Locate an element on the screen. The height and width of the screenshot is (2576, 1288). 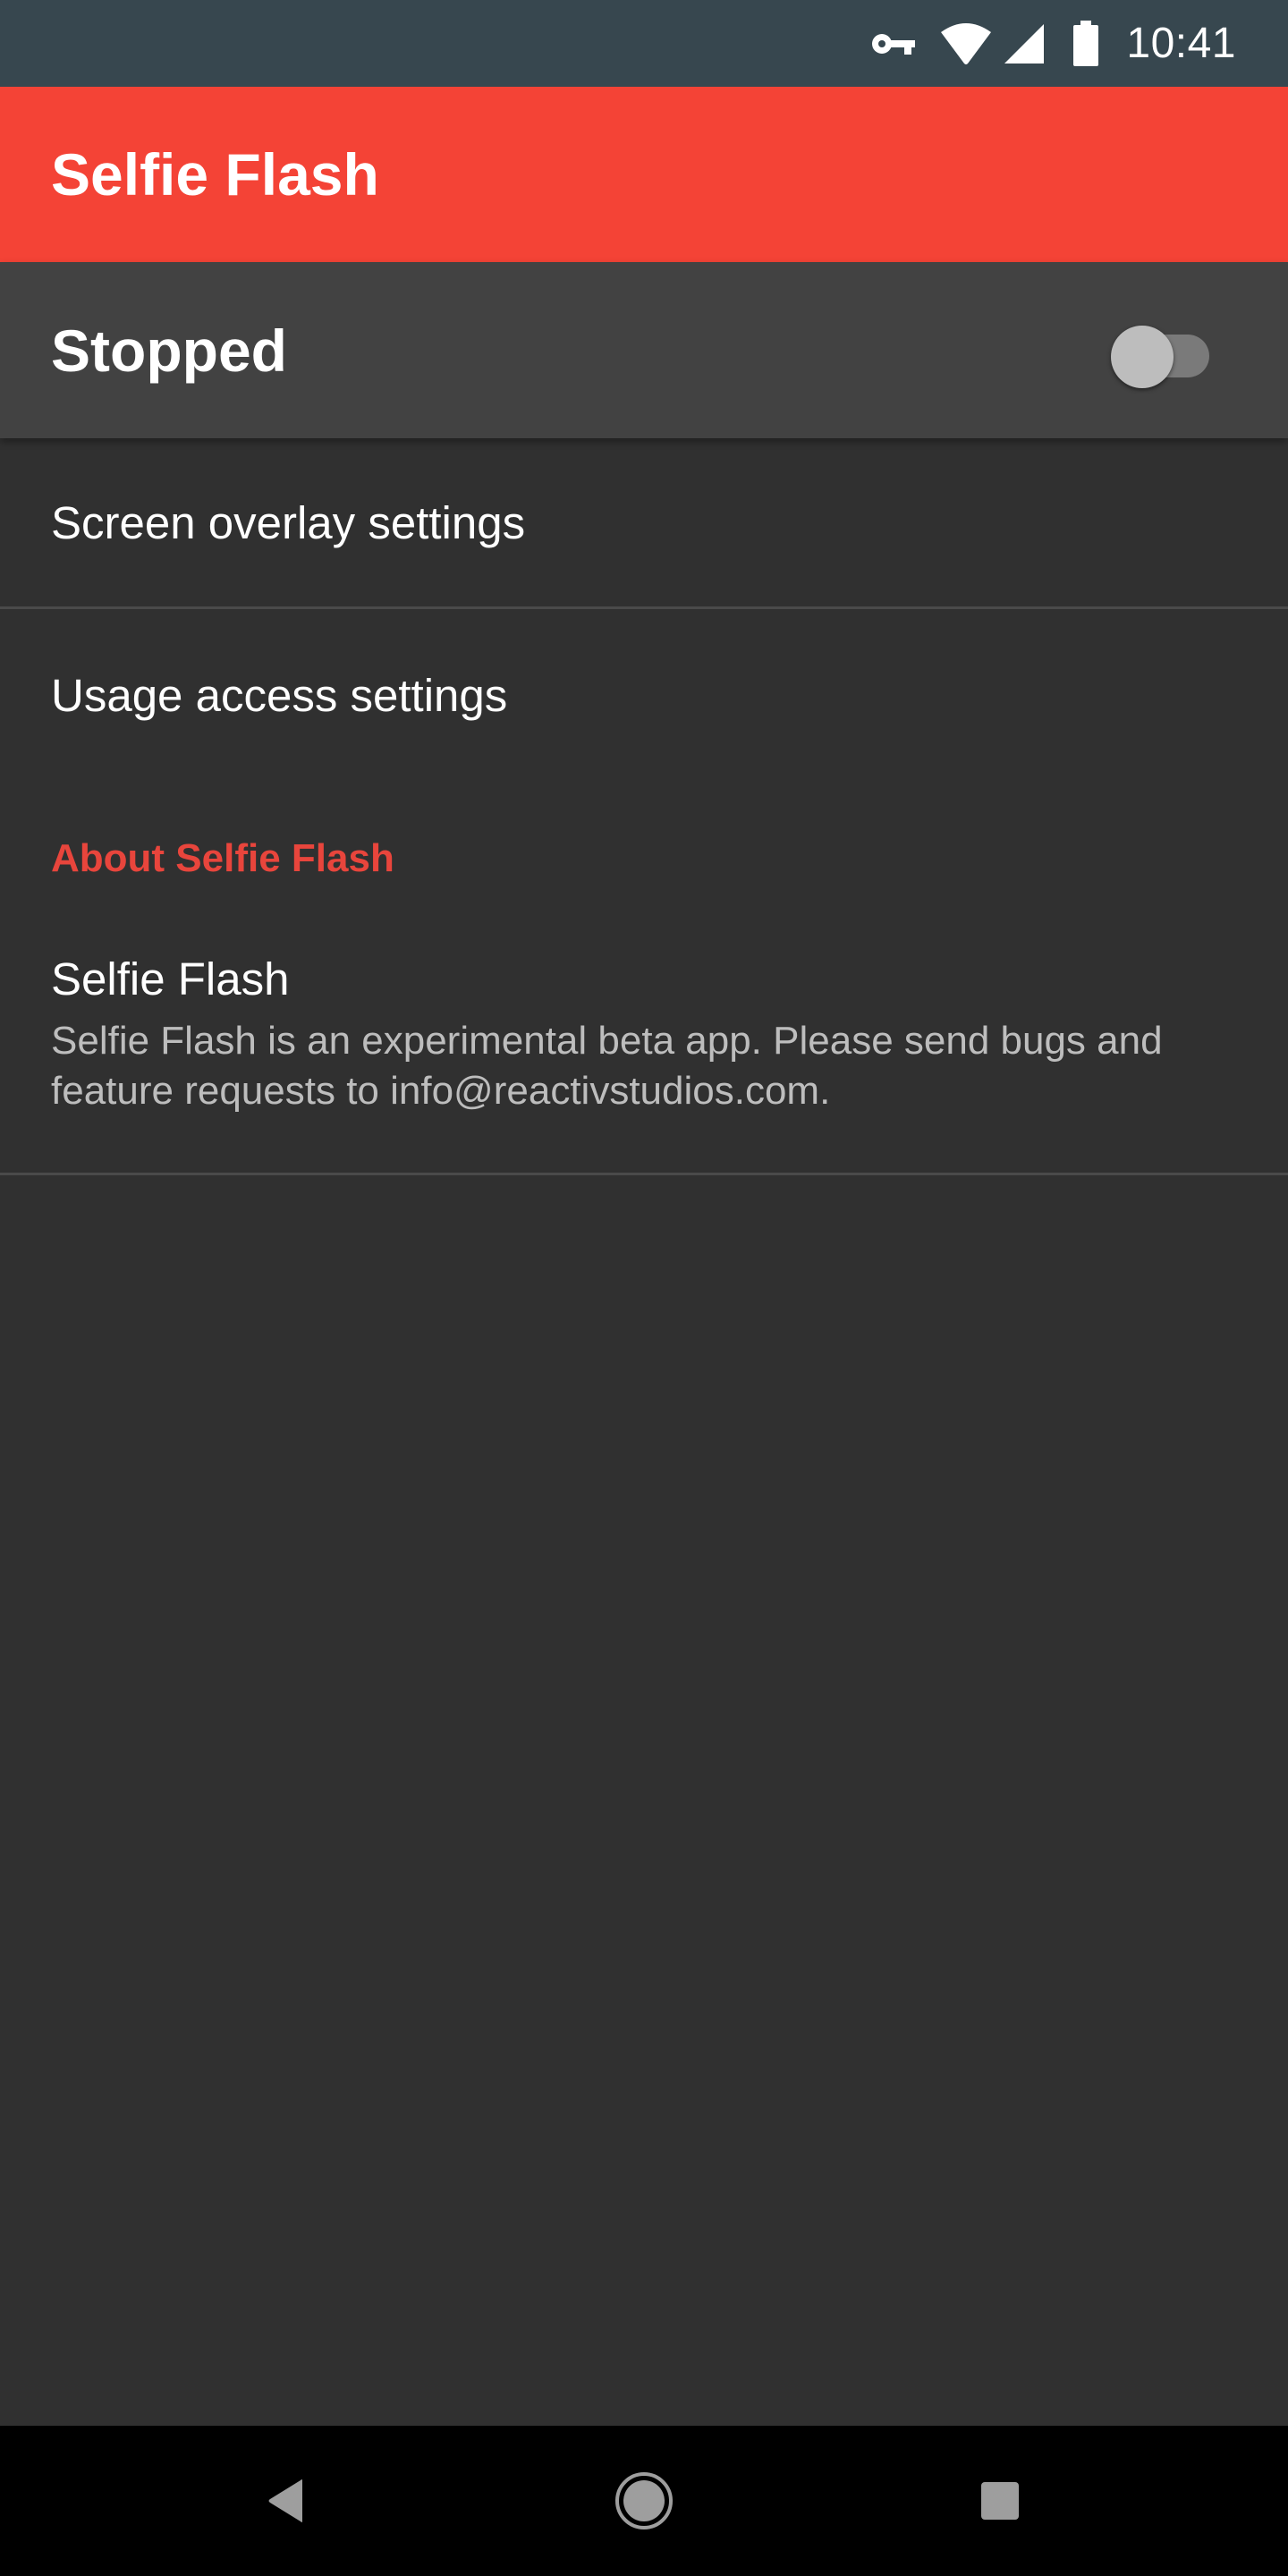
vpn-key-icon is located at coordinates (893, 43).